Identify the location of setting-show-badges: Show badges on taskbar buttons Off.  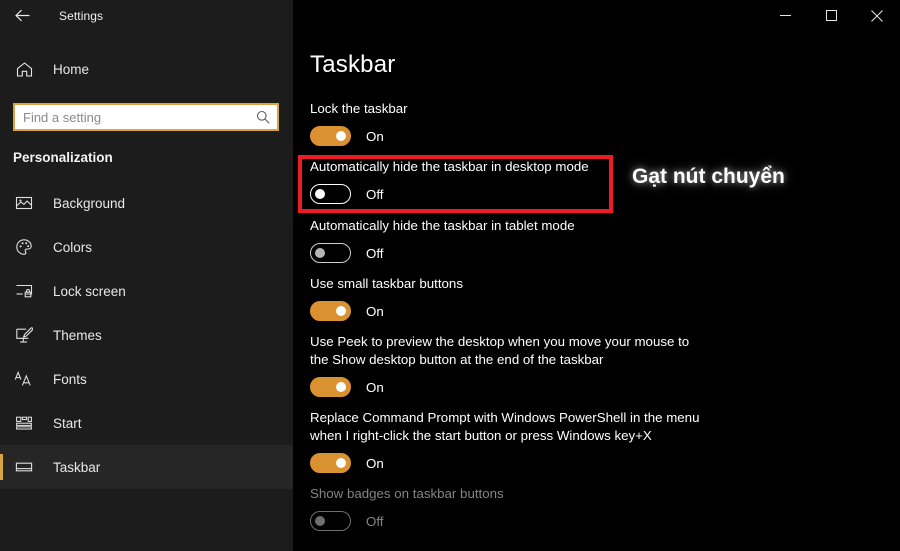
(605, 508).